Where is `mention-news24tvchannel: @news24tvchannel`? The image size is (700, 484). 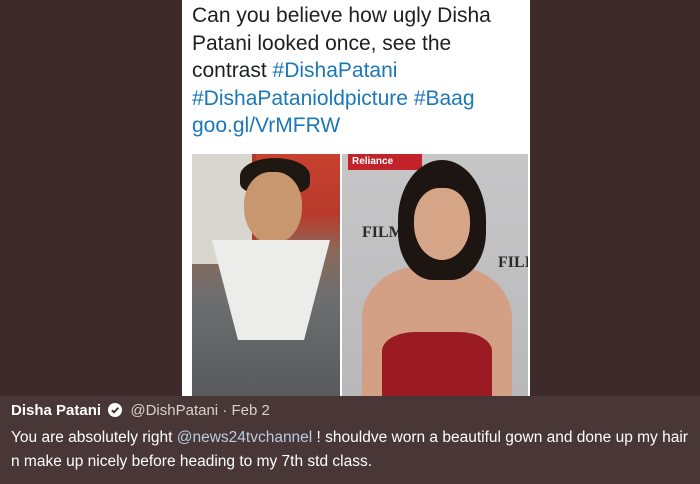 mention-news24tvchannel: @news24tvchannel is located at coordinates (245, 437).